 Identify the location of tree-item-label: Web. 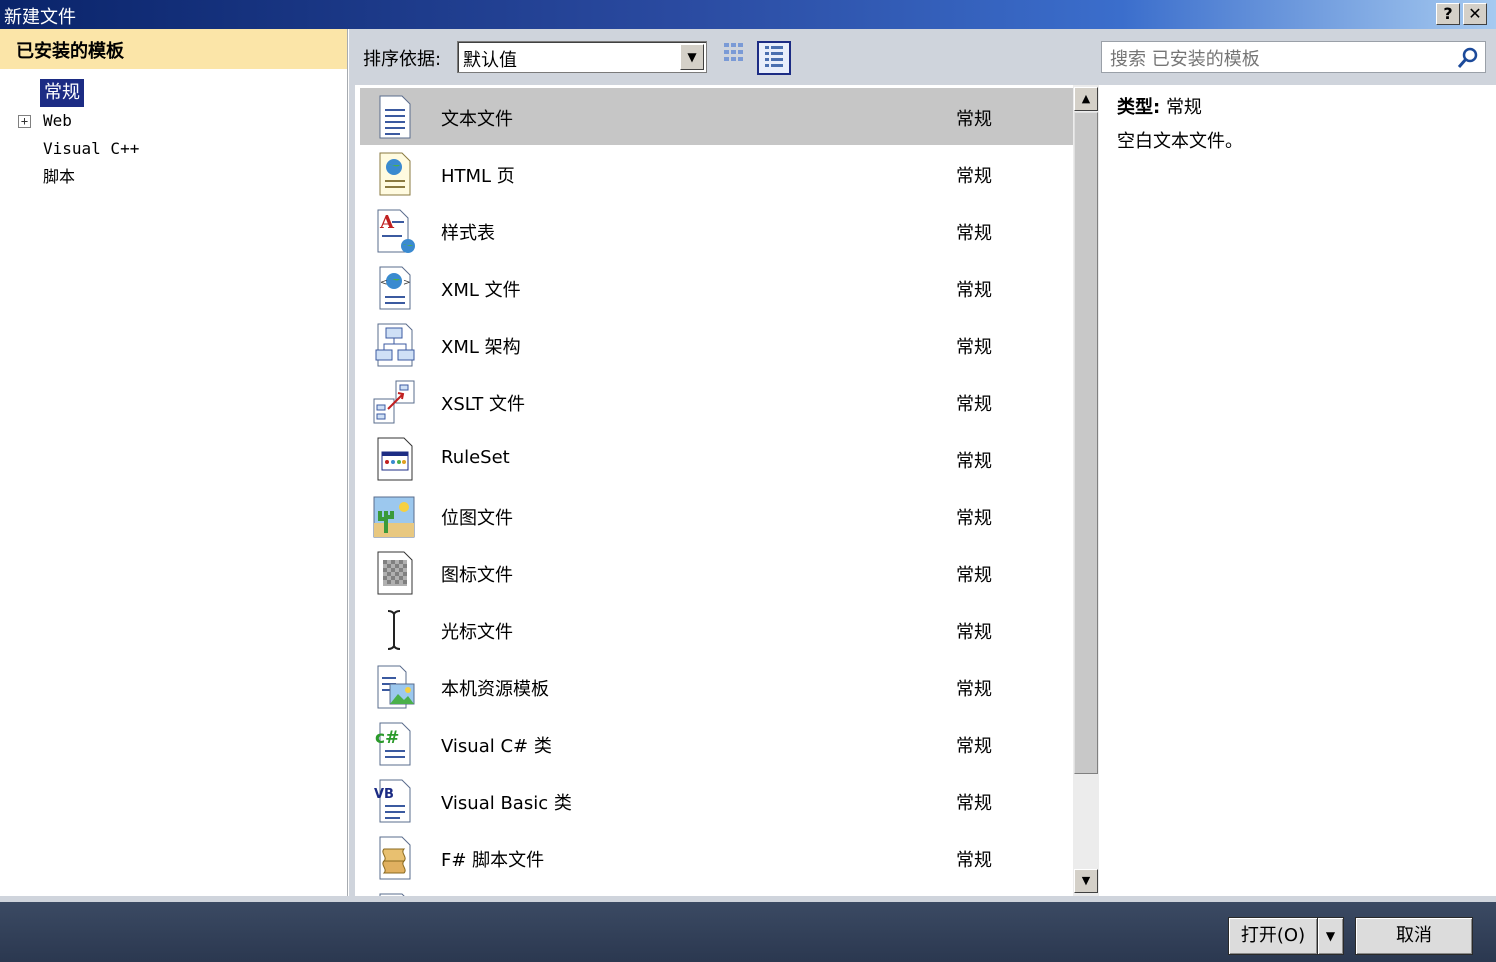
(57, 120).